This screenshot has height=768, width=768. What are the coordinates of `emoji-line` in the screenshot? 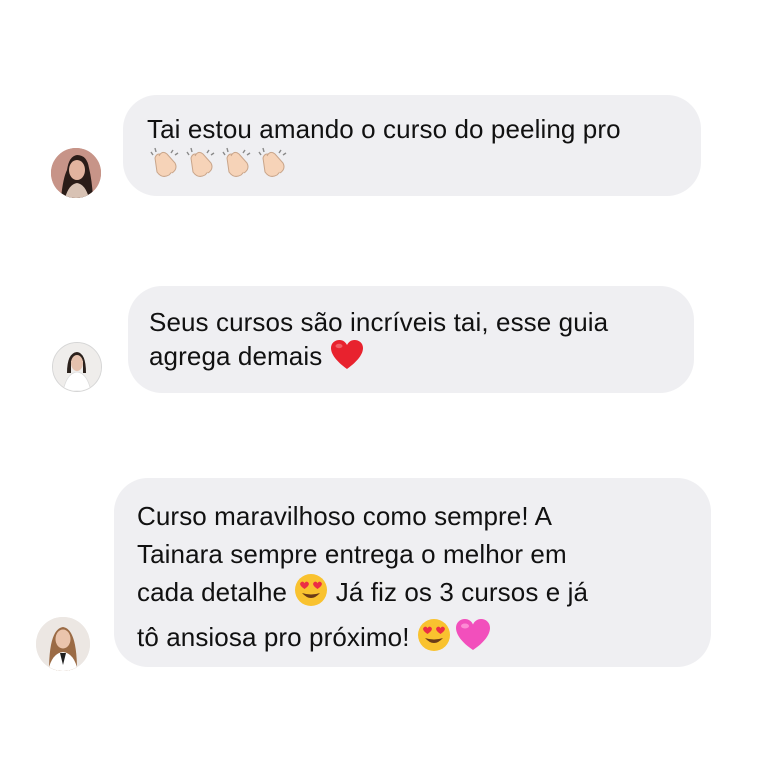 It's located at (424, 166).